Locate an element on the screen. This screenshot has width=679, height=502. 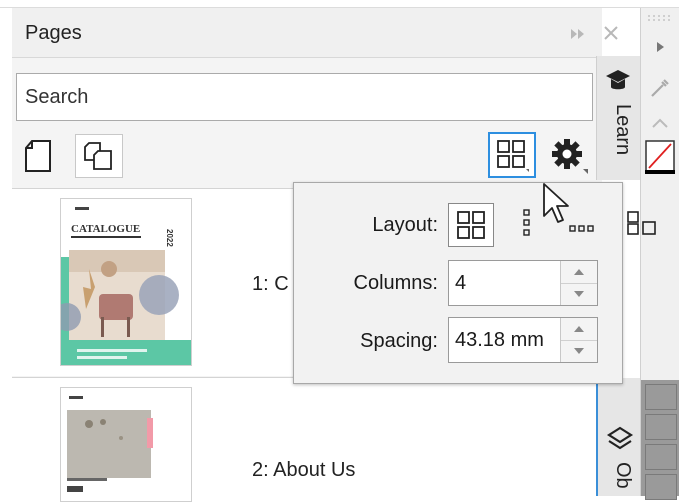
spacing-label: Spacing: is located at coordinates (399, 341).